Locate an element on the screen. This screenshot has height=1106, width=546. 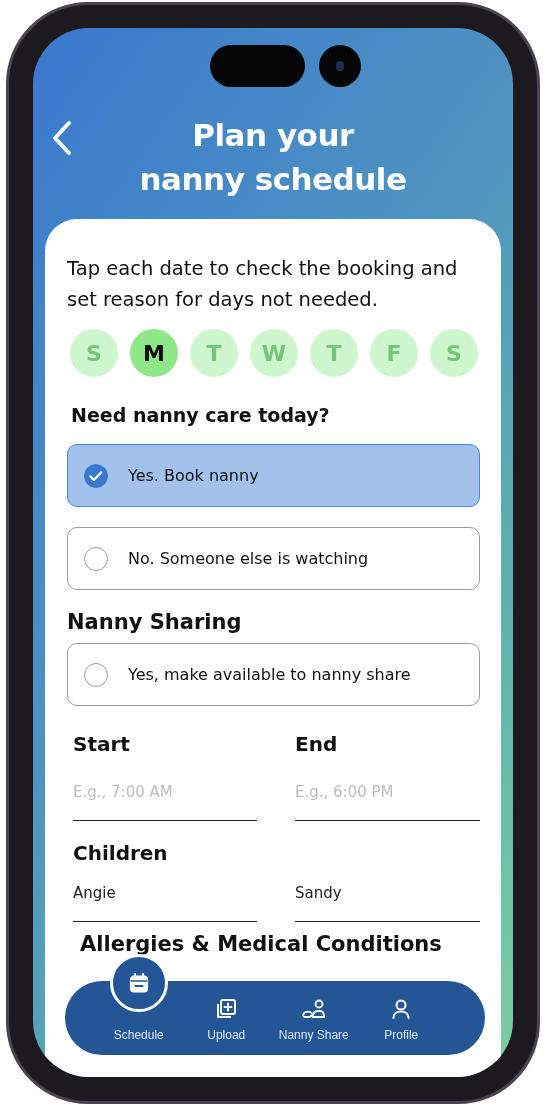
section-heading: Nanny Sharing is located at coordinates (155, 622).